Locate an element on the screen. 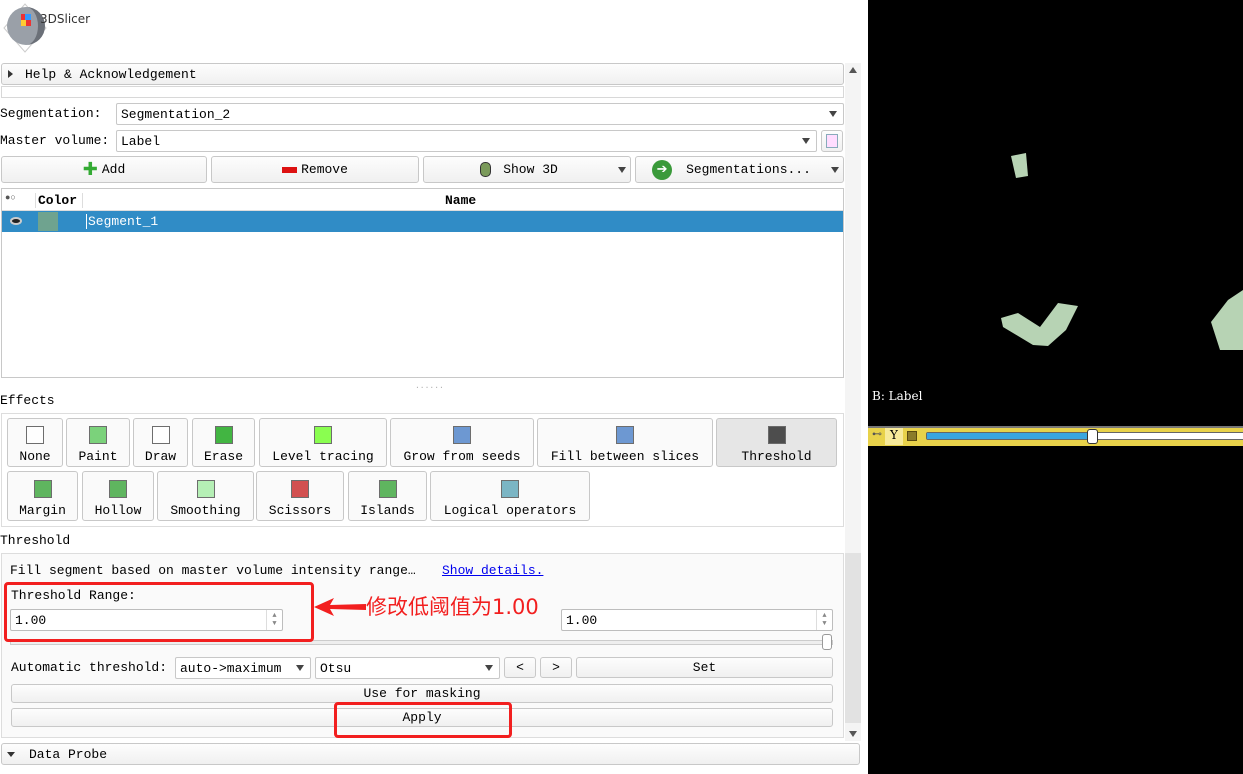 Image resolution: width=1243 pixels, height=774 pixels. effect-fill-between-slices-button: Fill between slices is located at coordinates (625, 442).